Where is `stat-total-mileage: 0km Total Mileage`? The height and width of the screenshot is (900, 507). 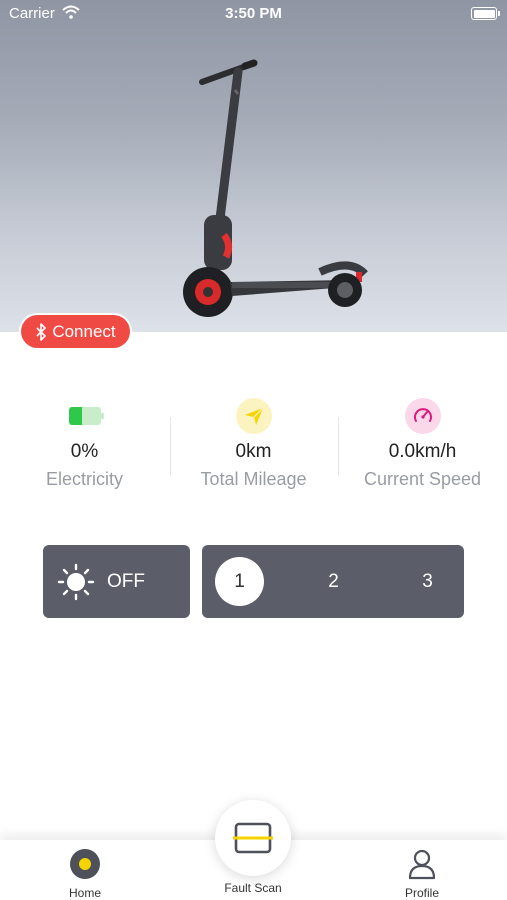
stat-total-mileage: 0km Total Mileage is located at coordinates (253, 442).